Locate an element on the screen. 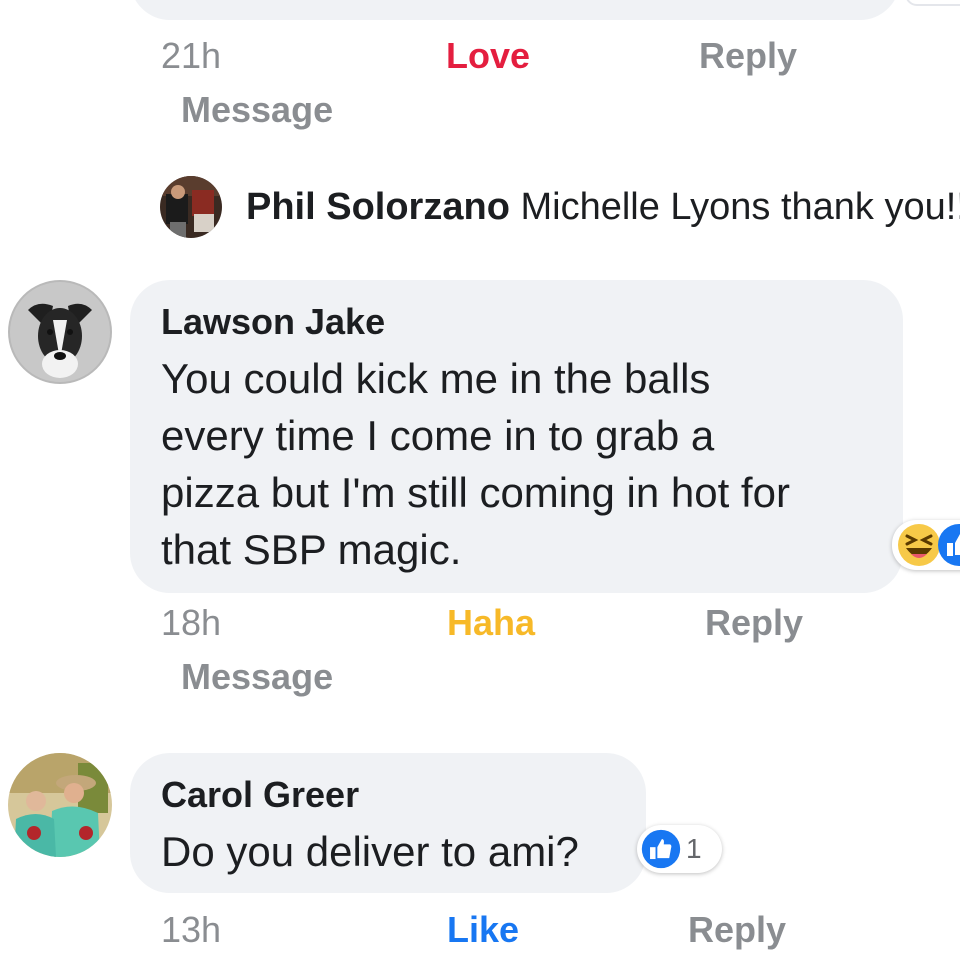 The image size is (960, 960). like-reaction-button: Like is located at coordinates (483, 930).